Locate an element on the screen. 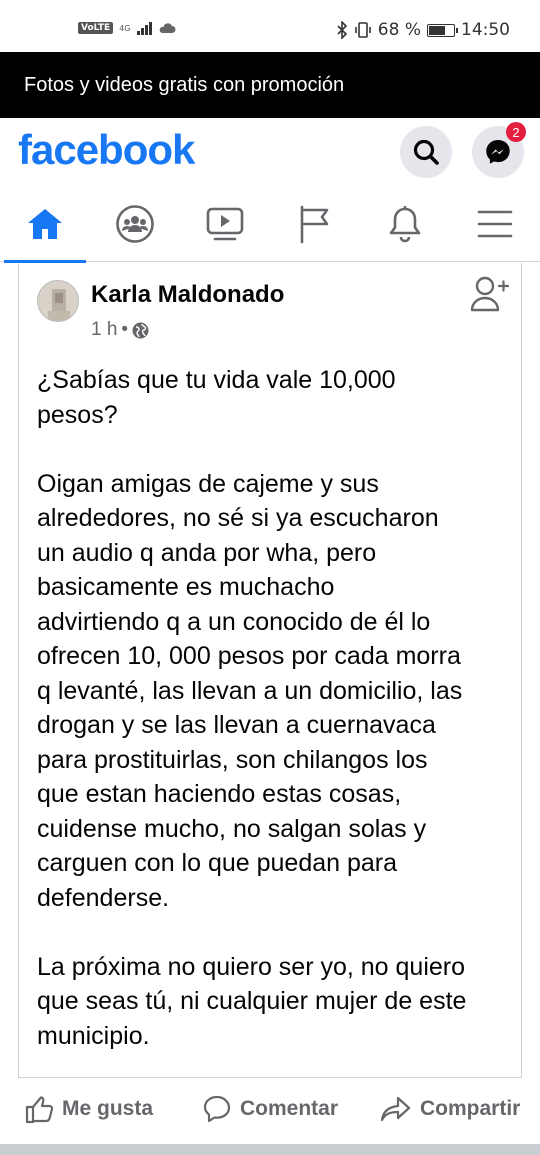 The width and height of the screenshot is (540, 1155). tab-bar is located at coordinates (270, 224).